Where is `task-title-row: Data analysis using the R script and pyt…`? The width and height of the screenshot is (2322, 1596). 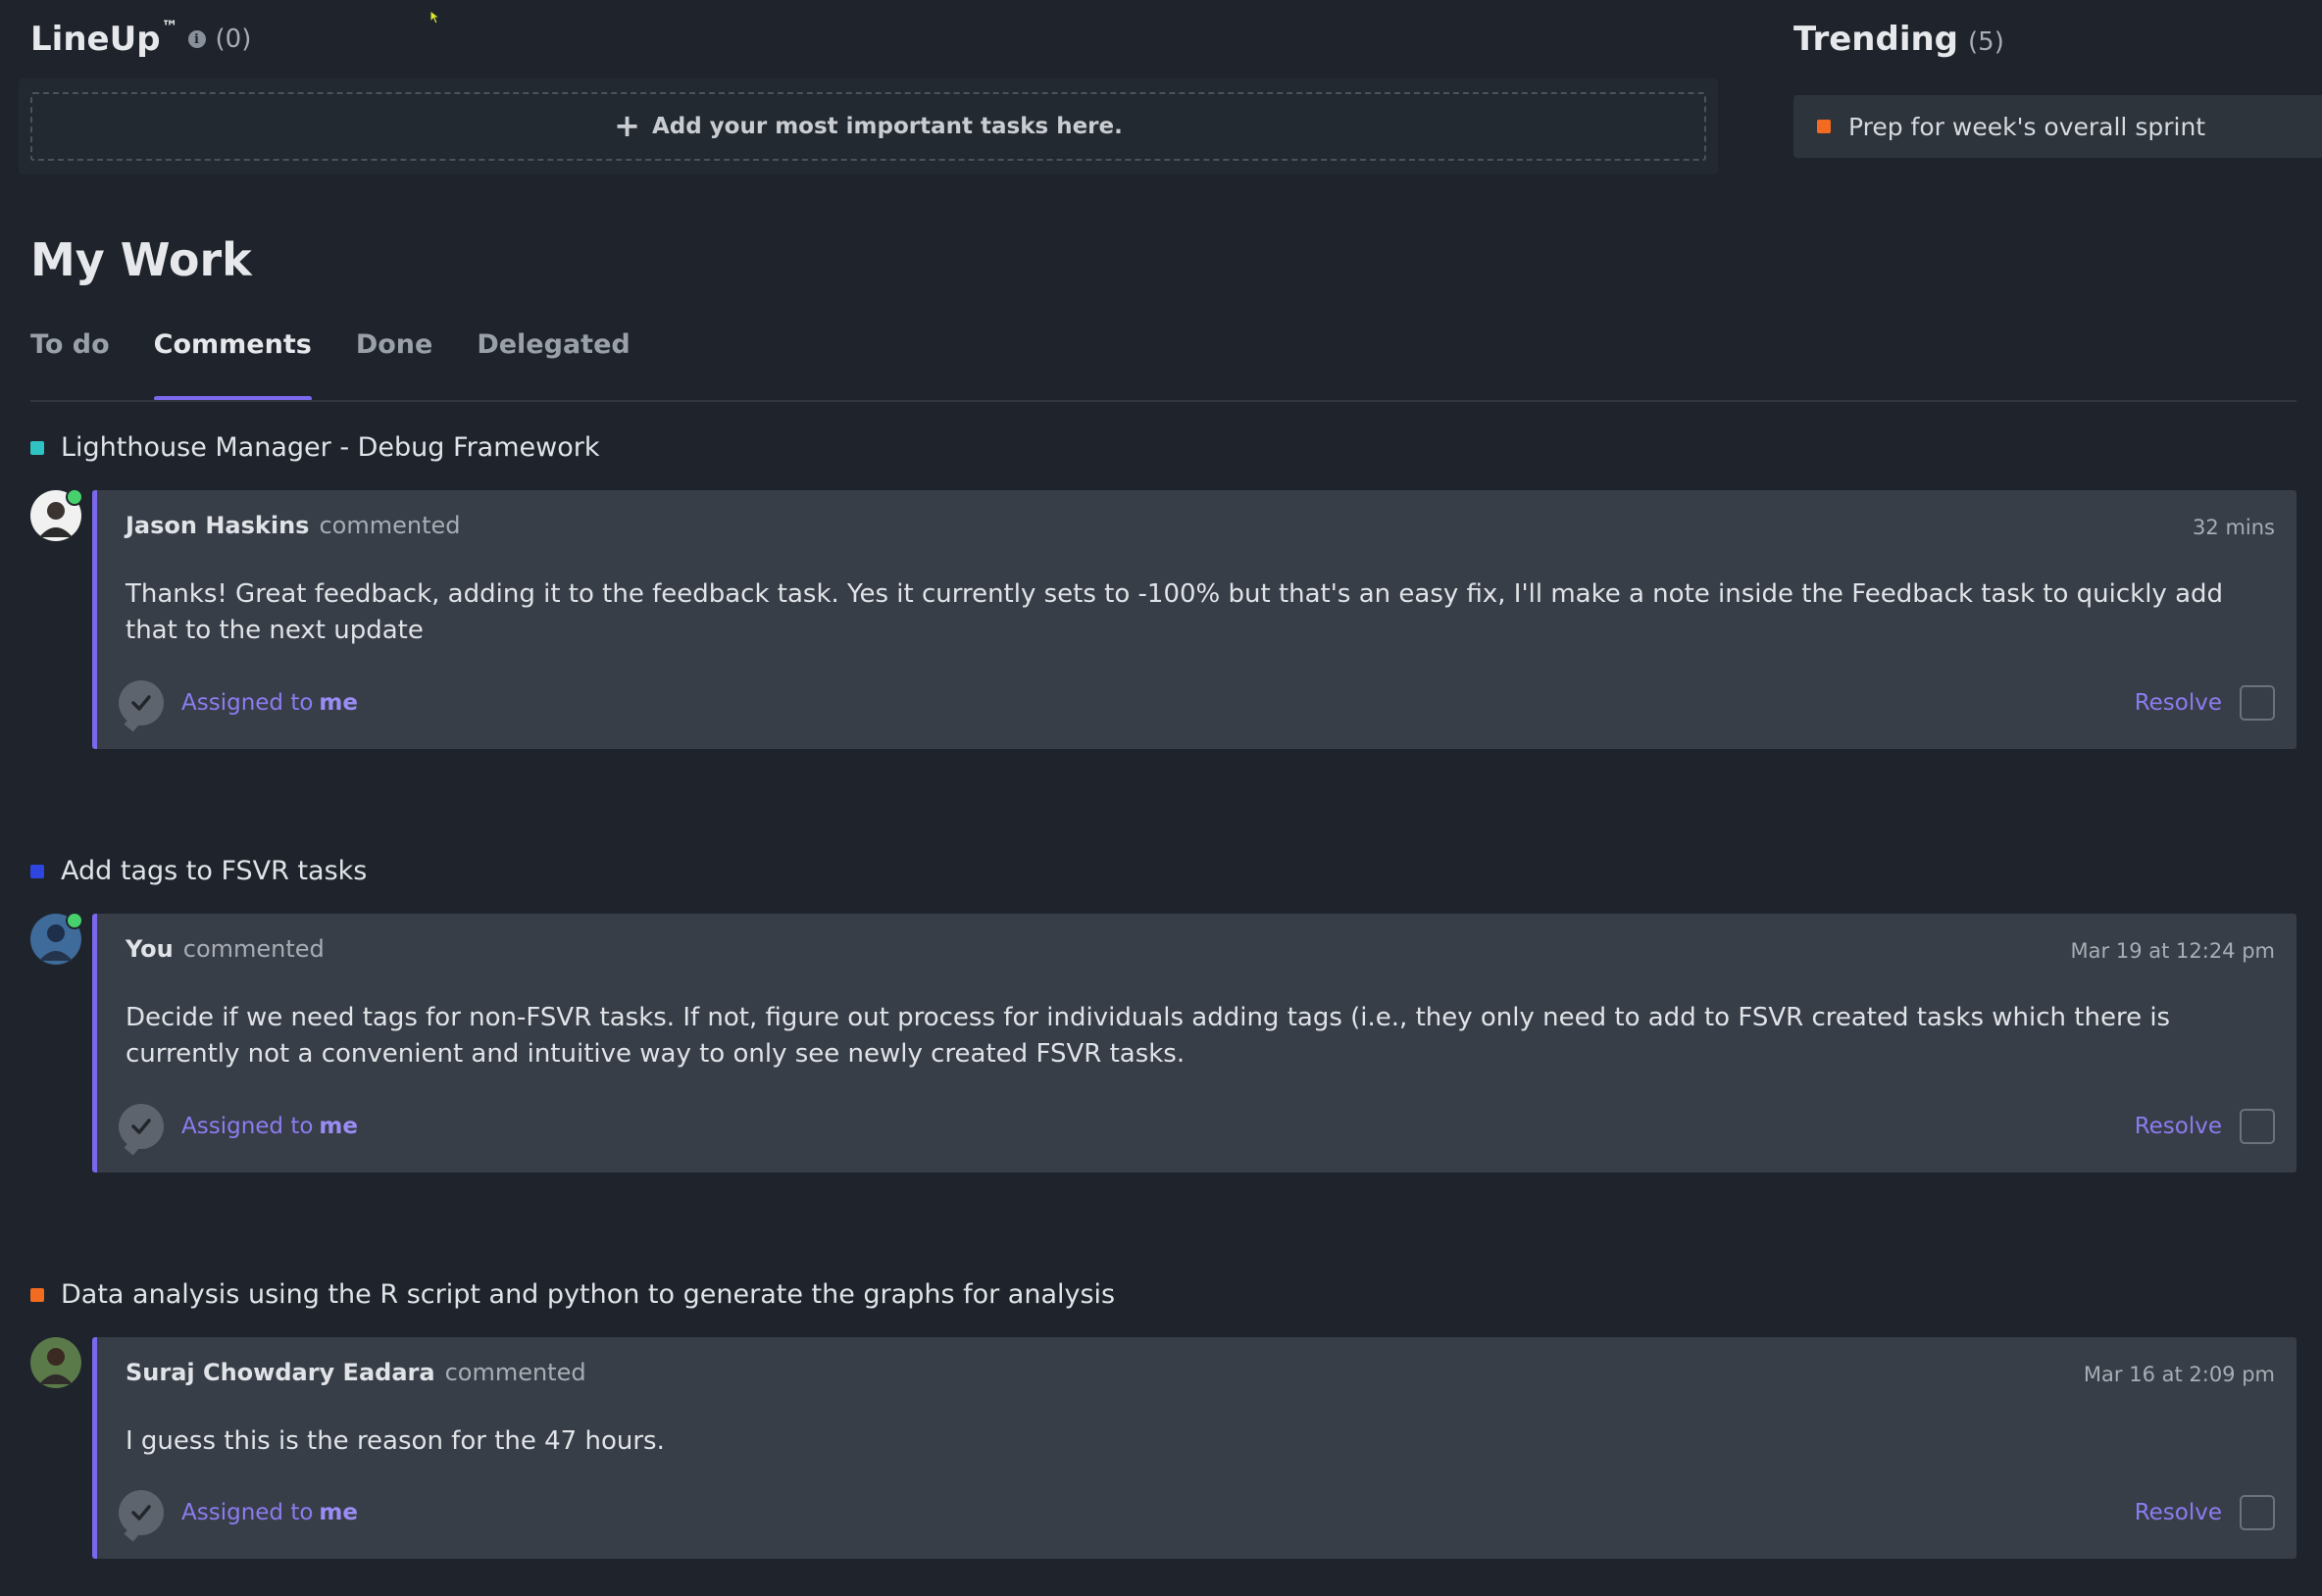 task-title-row: Data analysis using the R script and pyt… is located at coordinates (572, 1294).